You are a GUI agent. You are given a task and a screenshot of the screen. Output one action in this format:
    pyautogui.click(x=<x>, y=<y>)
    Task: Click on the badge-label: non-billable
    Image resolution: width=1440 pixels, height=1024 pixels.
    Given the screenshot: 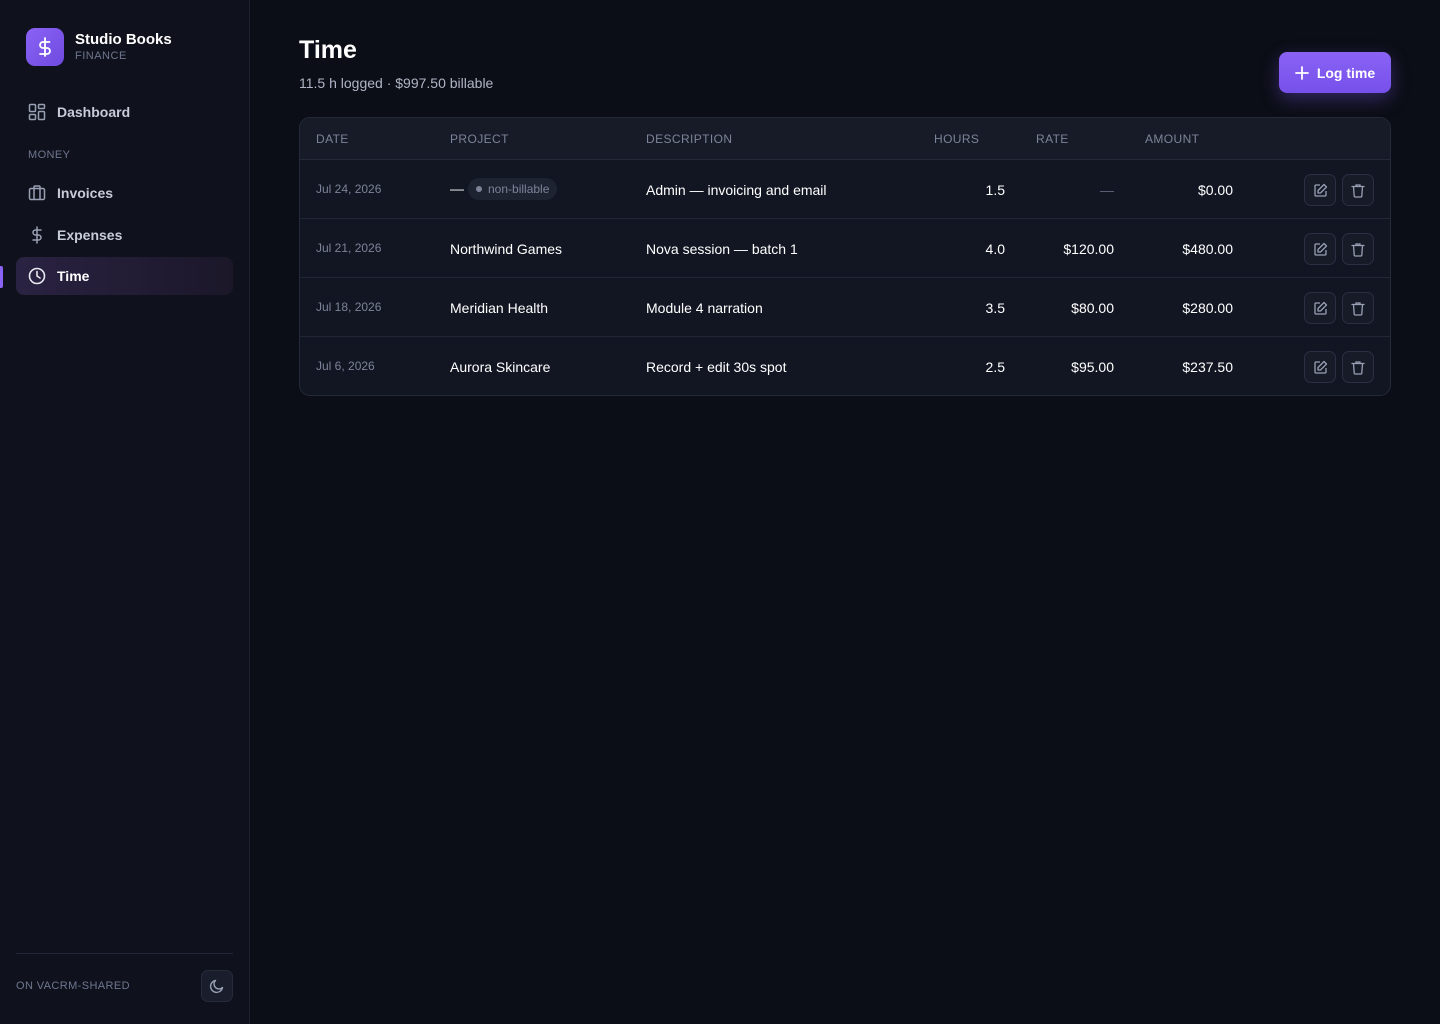 What is the action you would take?
    pyautogui.click(x=519, y=189)
    